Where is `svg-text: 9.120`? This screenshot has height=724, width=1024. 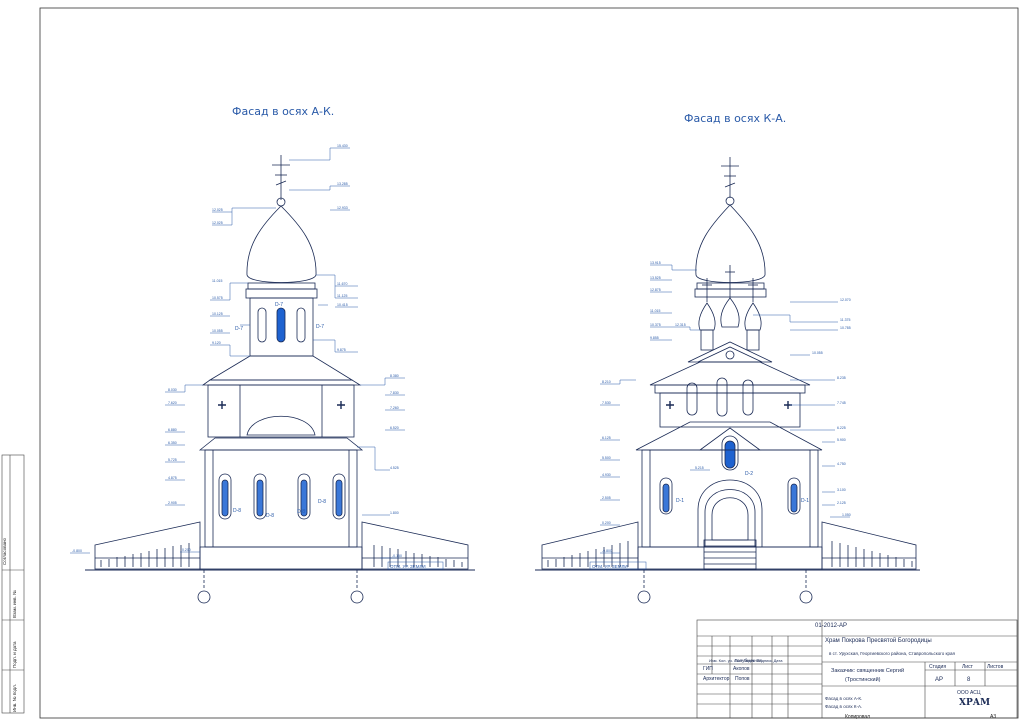
svg-text: 9.120 is located at coordinates (216, 343).